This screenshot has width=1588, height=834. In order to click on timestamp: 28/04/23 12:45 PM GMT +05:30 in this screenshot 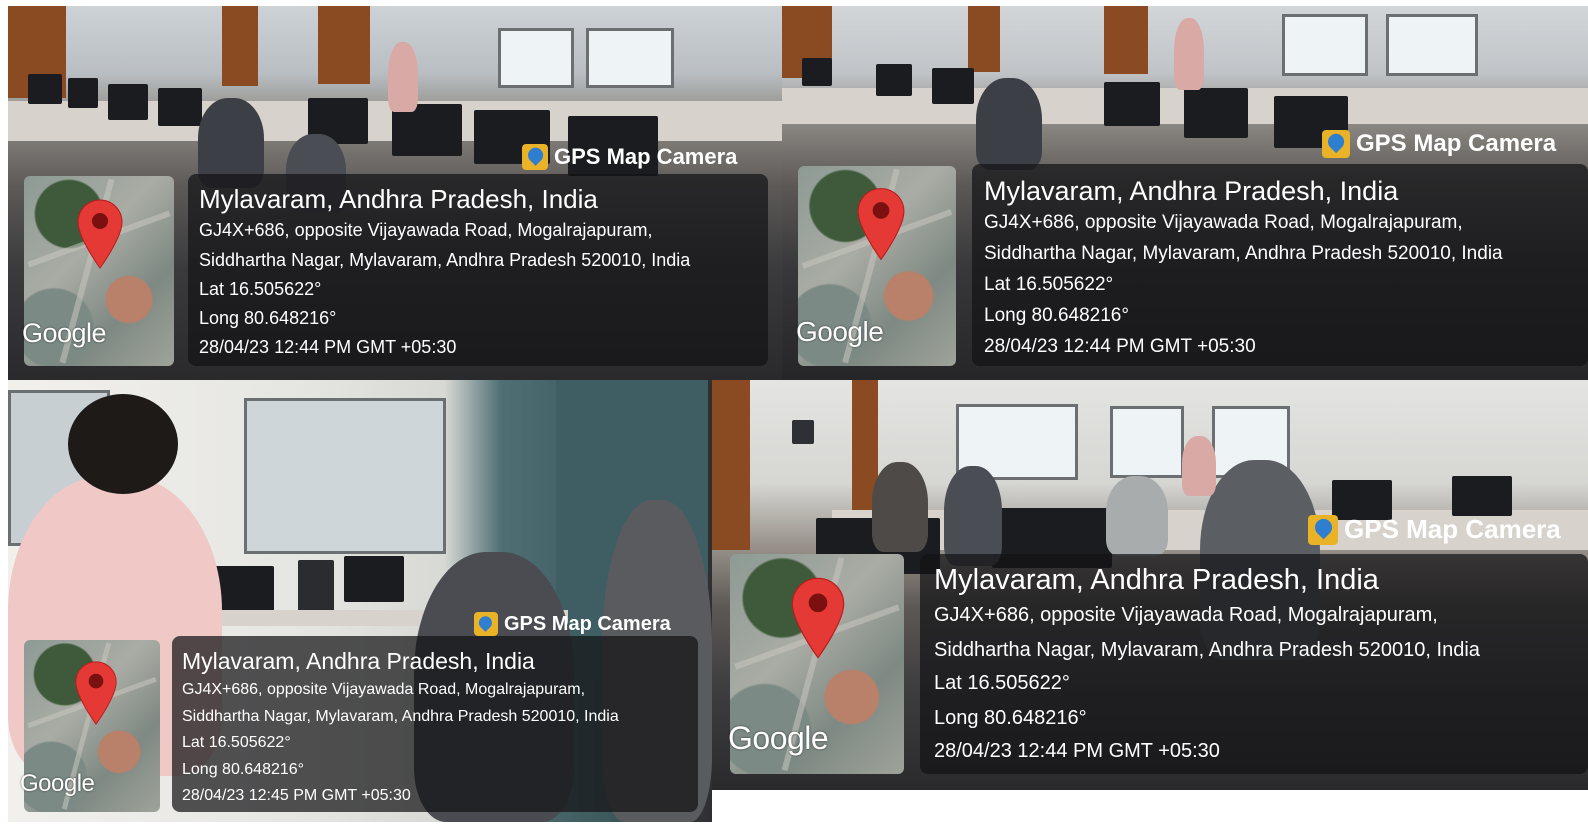, I will do `click(296, 795)`.